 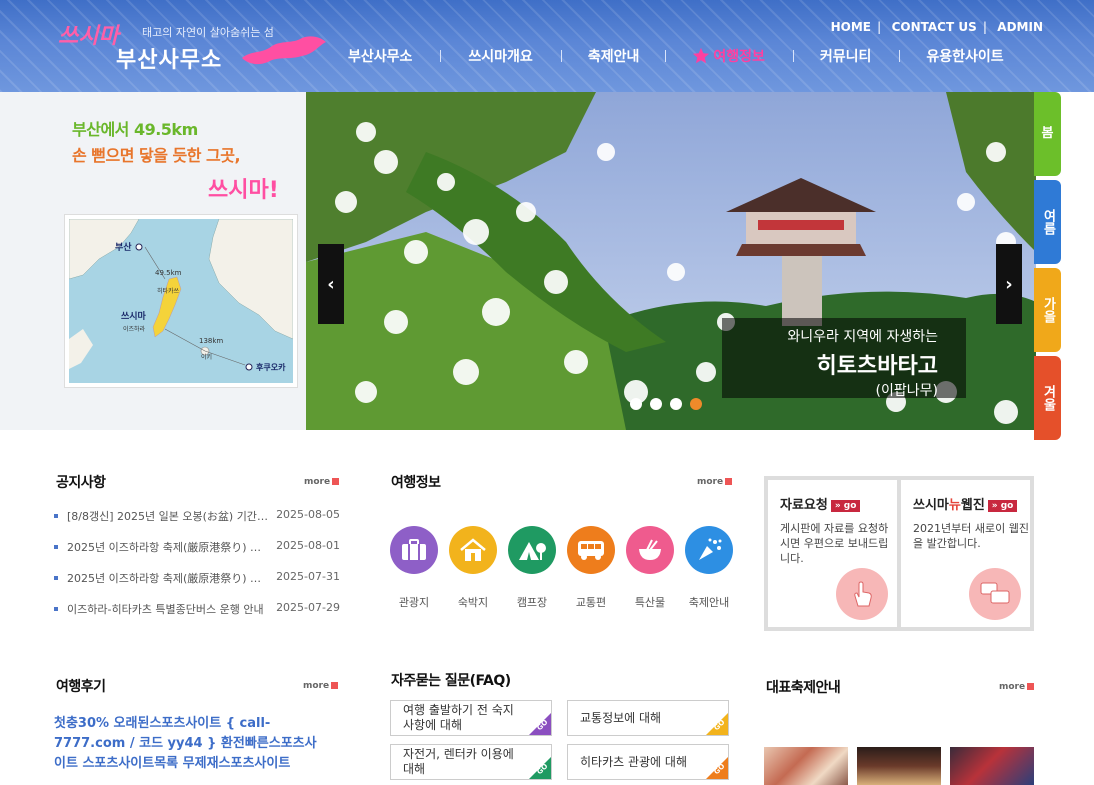 What do you see at coordinates (844, 358) in the screenshot?
I see `slide-caption: 와니우라 지역에 자생하는 히토츠바타고 (이팝나무)` at bounding box center [844, 358].